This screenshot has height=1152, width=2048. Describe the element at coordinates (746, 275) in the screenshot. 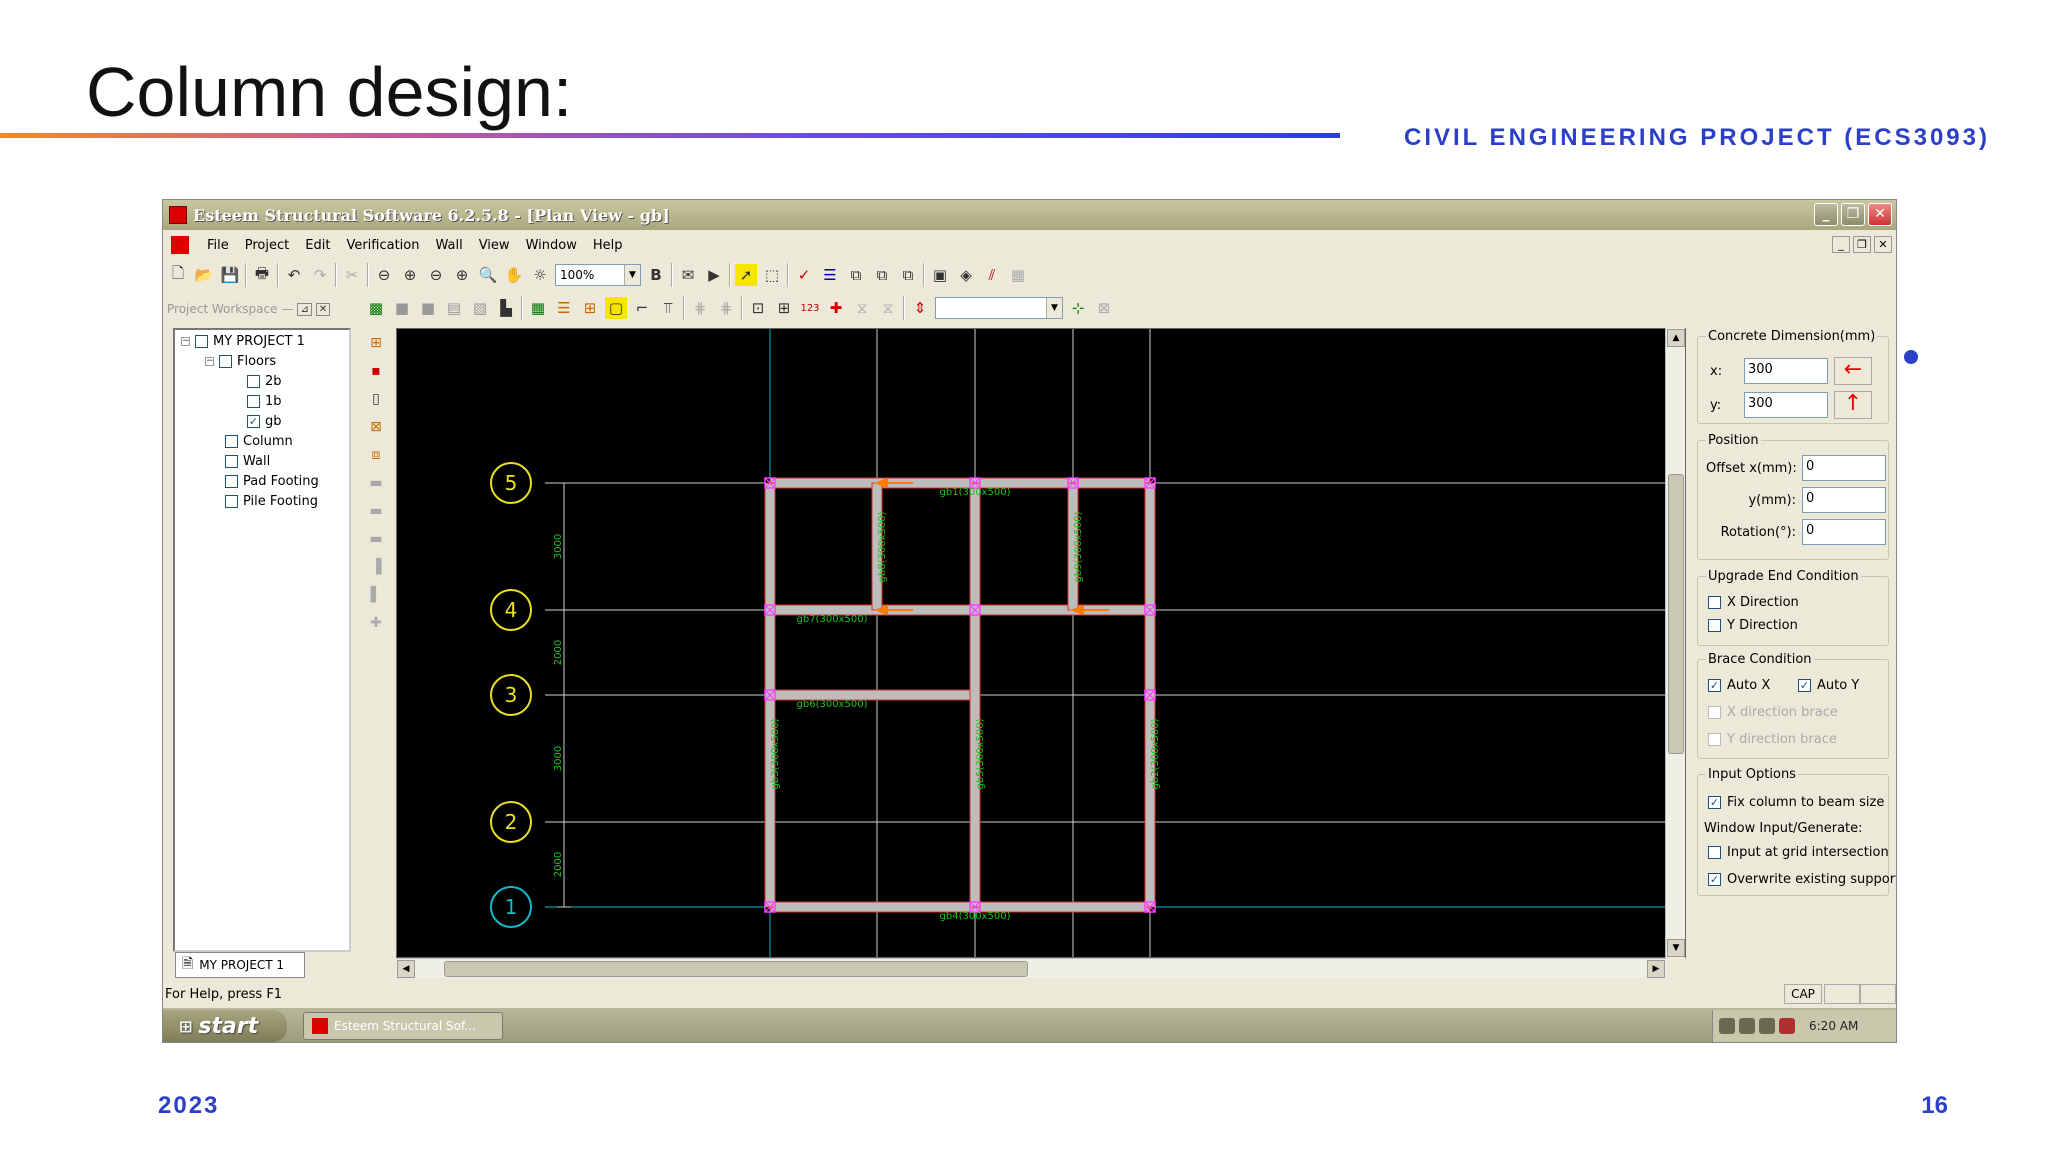

I see `select-pointer-icon: ➚` at that location.